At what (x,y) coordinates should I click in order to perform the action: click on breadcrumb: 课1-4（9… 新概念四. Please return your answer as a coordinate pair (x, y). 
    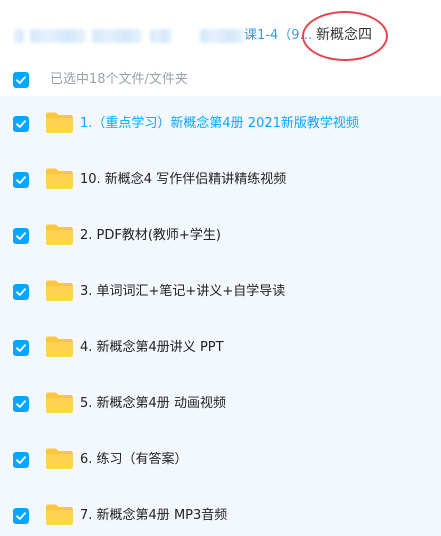
    Looking at the image, I should click on (220, 32).